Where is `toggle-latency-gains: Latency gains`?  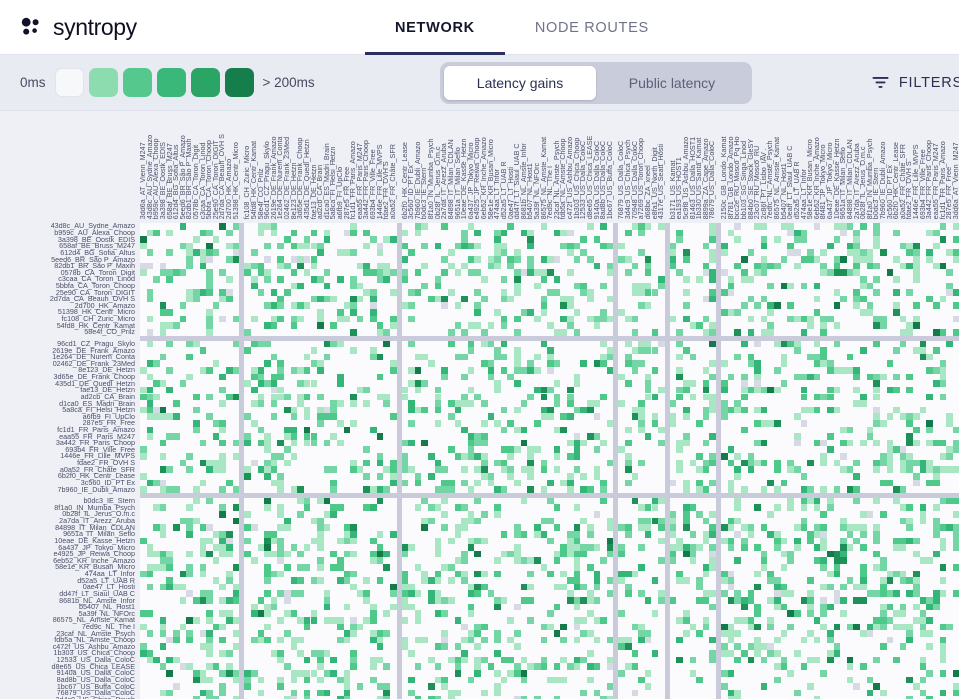
toggle-latency-gains: Latency gains is located at coordinates (520, 82).